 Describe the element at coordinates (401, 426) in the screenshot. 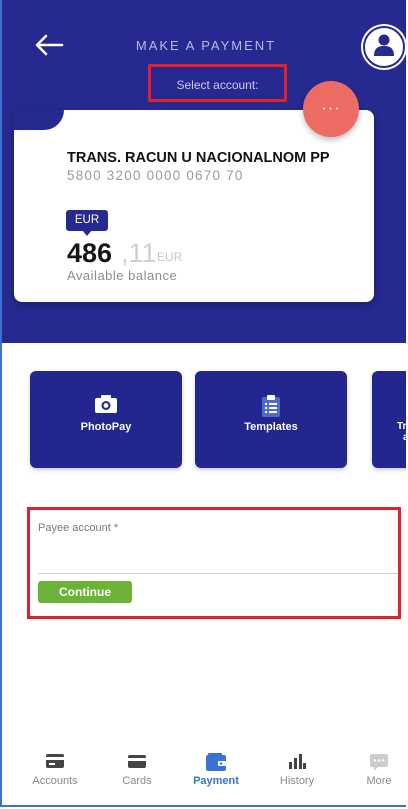

I see `tile-label-line: Tra` at that location.